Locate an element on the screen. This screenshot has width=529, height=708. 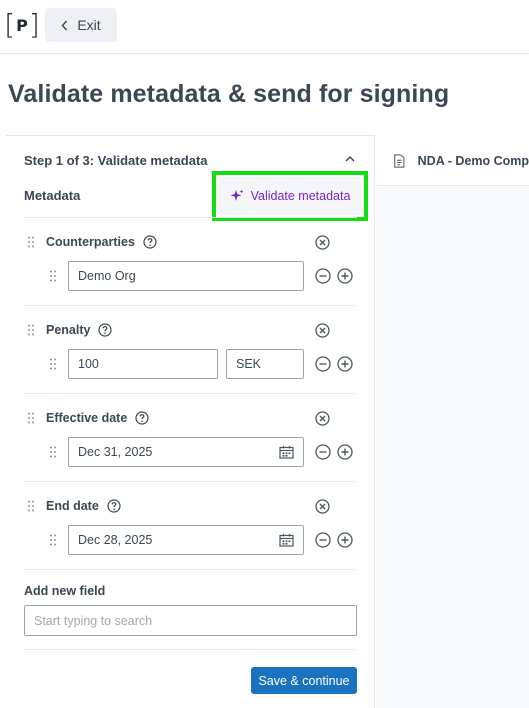
field-label-penalty: Penalty is located at coordinates (79, 330).